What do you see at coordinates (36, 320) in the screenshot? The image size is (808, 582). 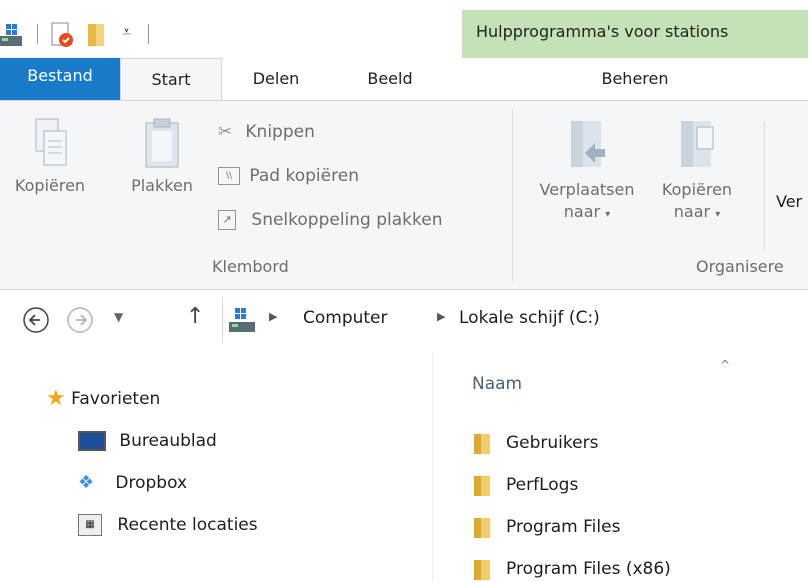 I see `back-icon` at bounding box center [36, 320].